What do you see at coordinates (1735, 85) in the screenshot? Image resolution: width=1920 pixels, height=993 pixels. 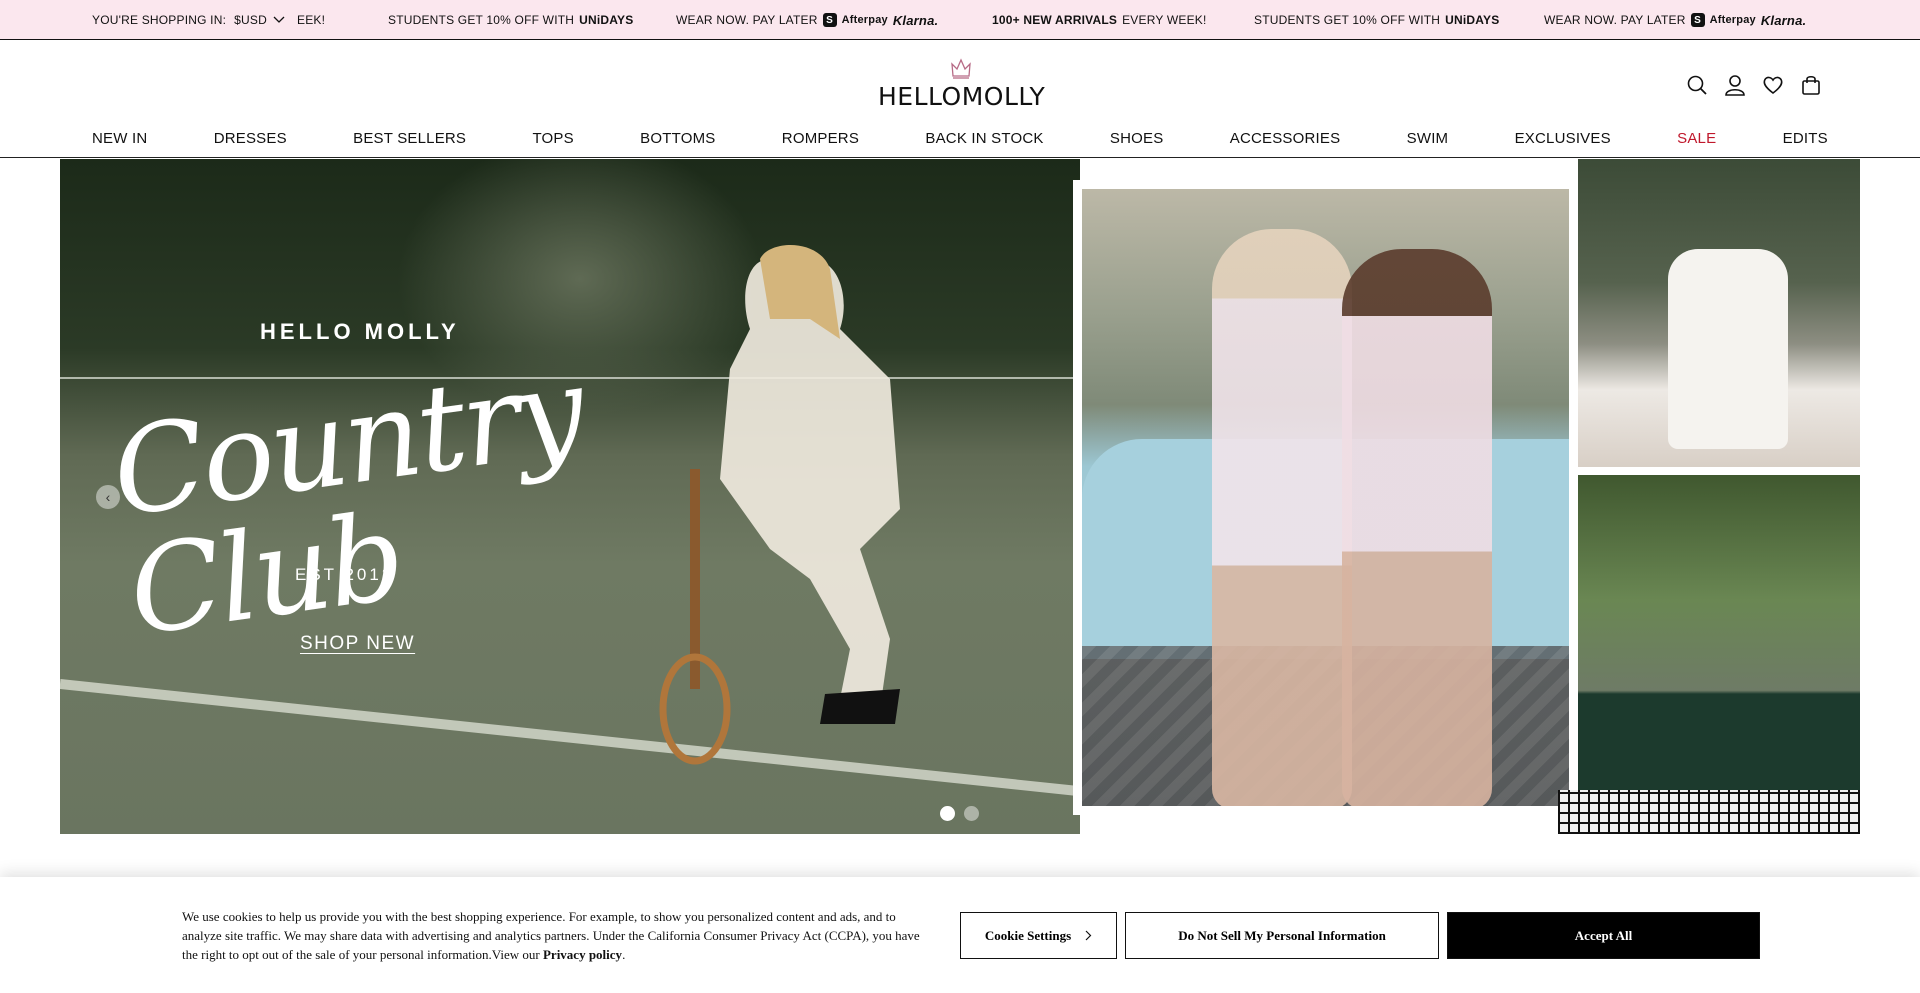 I see `account-icon` at bounding box center [1735, 85].